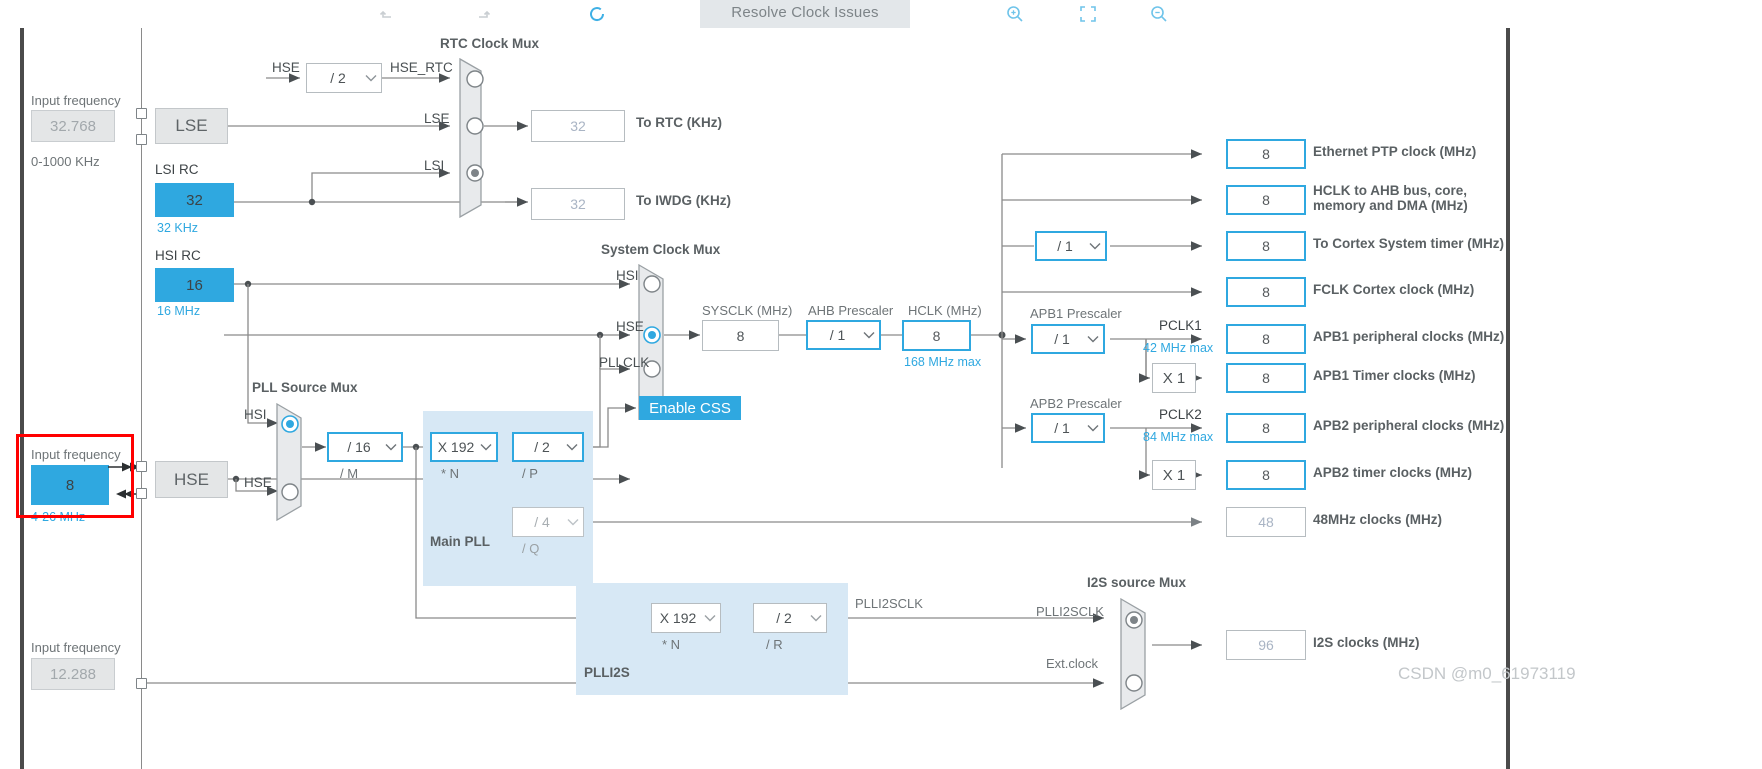 Image resolution: width=1762 pixels, height=769 pixels. Describe the element at coordinates (73, 674) in the screenshot. I see `i2s-input-frequency-field: 12.288` at that location.